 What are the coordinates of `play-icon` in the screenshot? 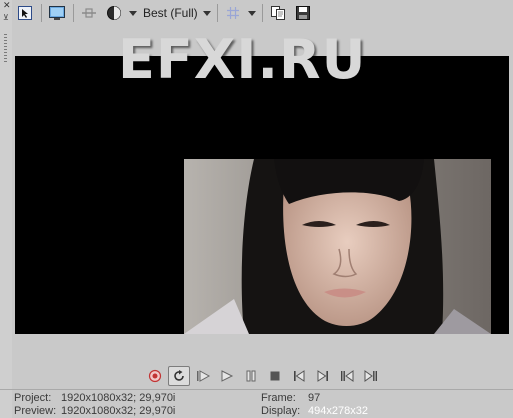 It's located at (227, 376).